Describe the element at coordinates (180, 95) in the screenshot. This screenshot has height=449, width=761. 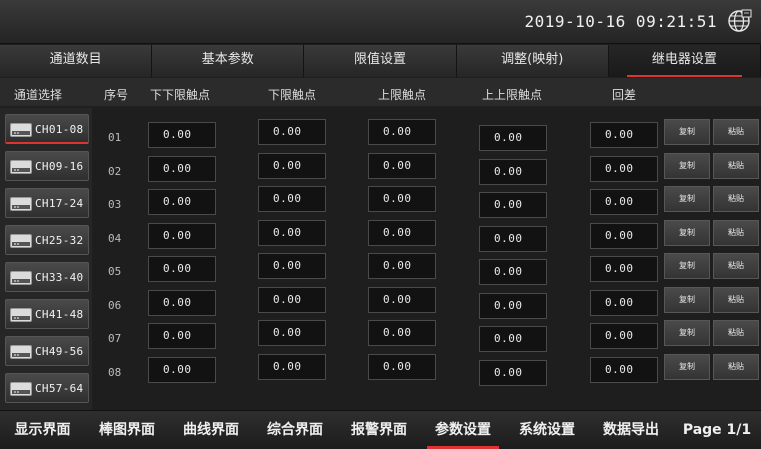
I see `col-lower-lower: 下下限触点` at that location.